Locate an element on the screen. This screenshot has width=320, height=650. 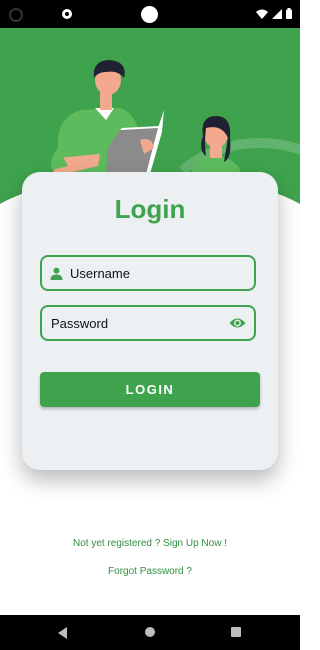
recent-apps-icon is located at coordinates (236, 632).